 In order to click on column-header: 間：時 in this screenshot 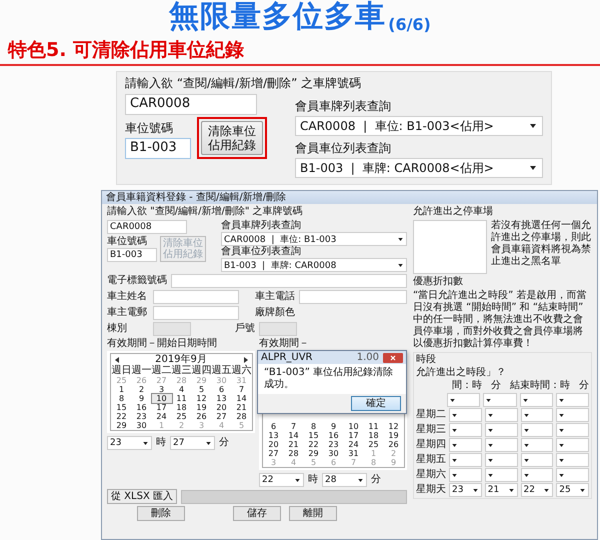, I will do `click(467, 386)`.